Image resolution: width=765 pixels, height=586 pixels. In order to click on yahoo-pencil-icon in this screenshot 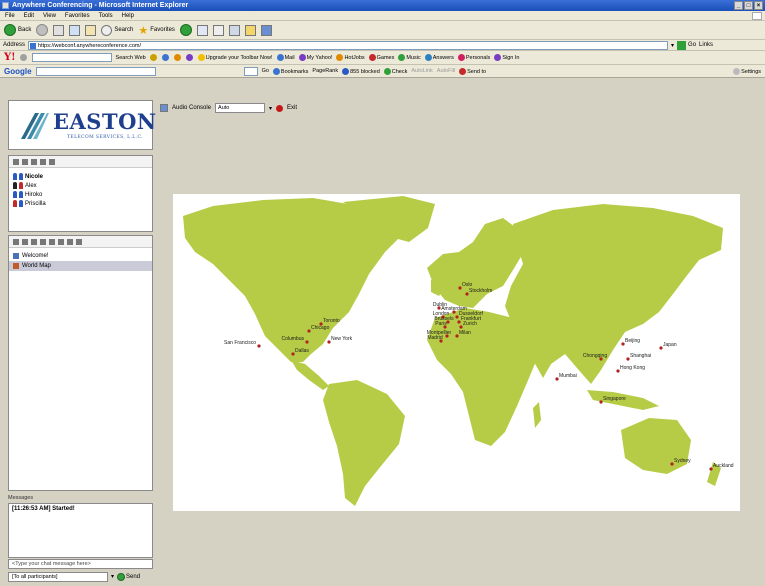, I will do `click(23, 57)`.